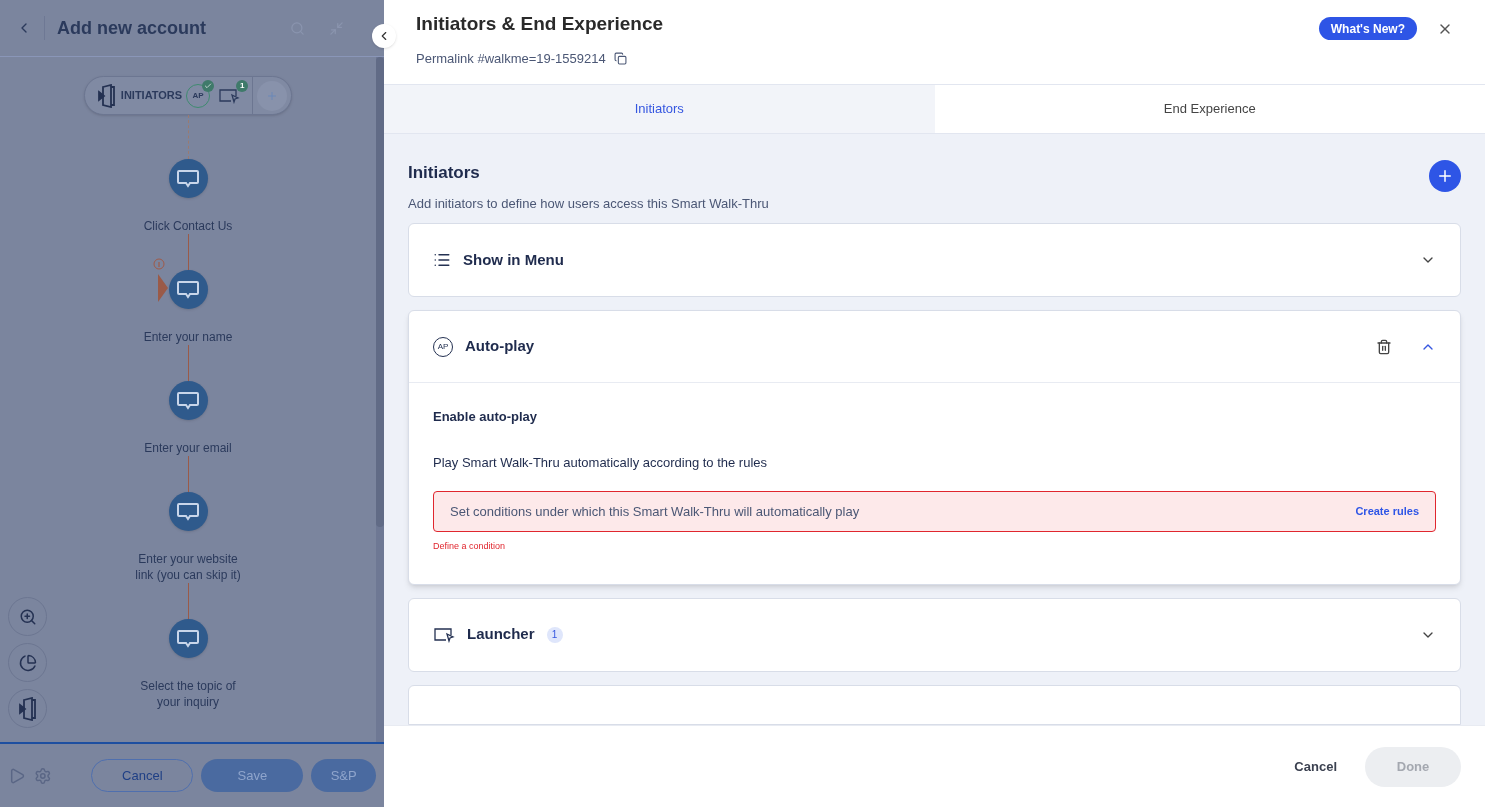 The height and width of the screenshot is (807, 1485). I want to click on step-label: Enter your name, so click(188, 337).